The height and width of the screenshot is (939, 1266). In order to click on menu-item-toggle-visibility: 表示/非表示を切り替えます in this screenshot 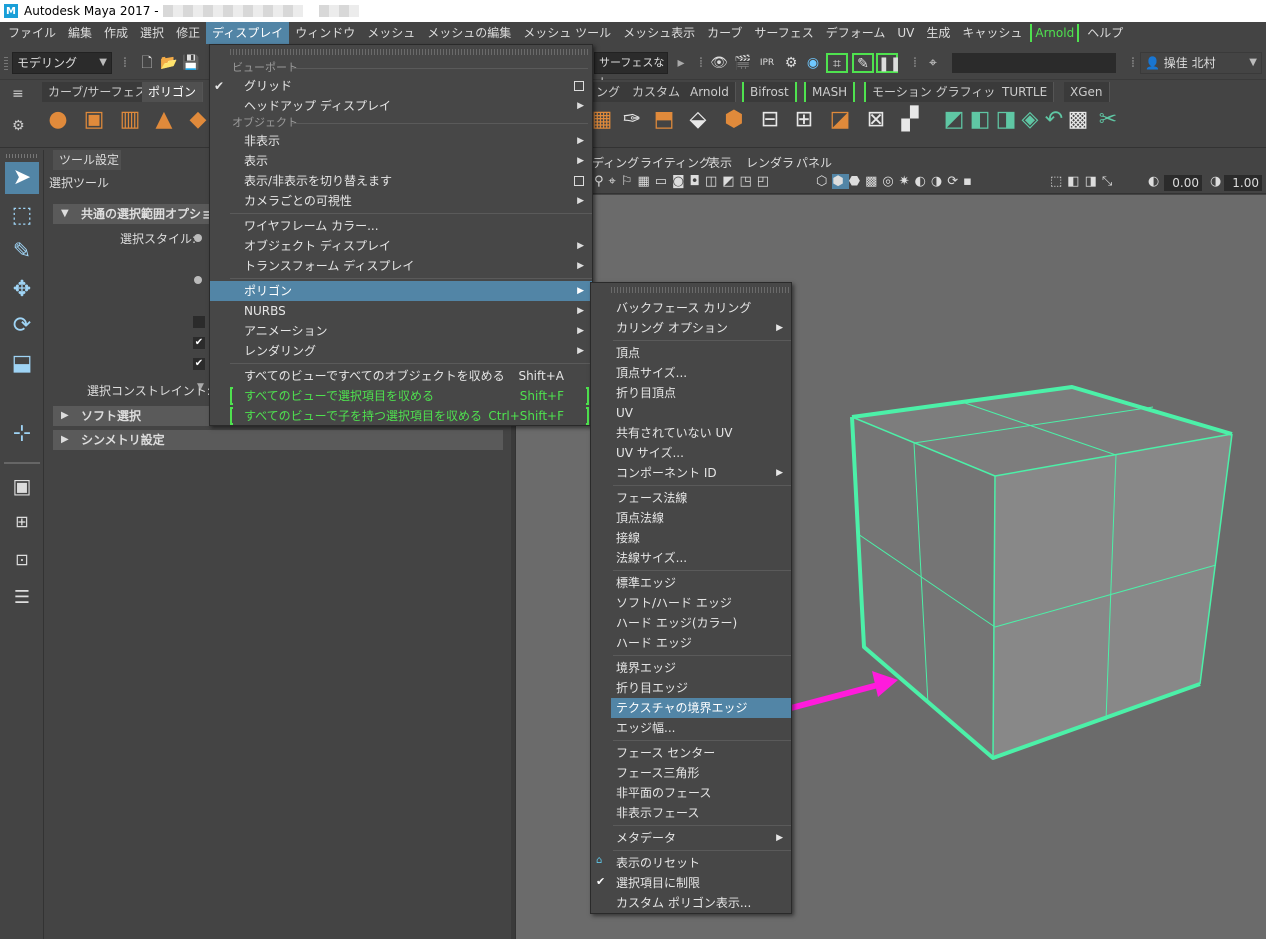, I will do `click(401, 181)`.